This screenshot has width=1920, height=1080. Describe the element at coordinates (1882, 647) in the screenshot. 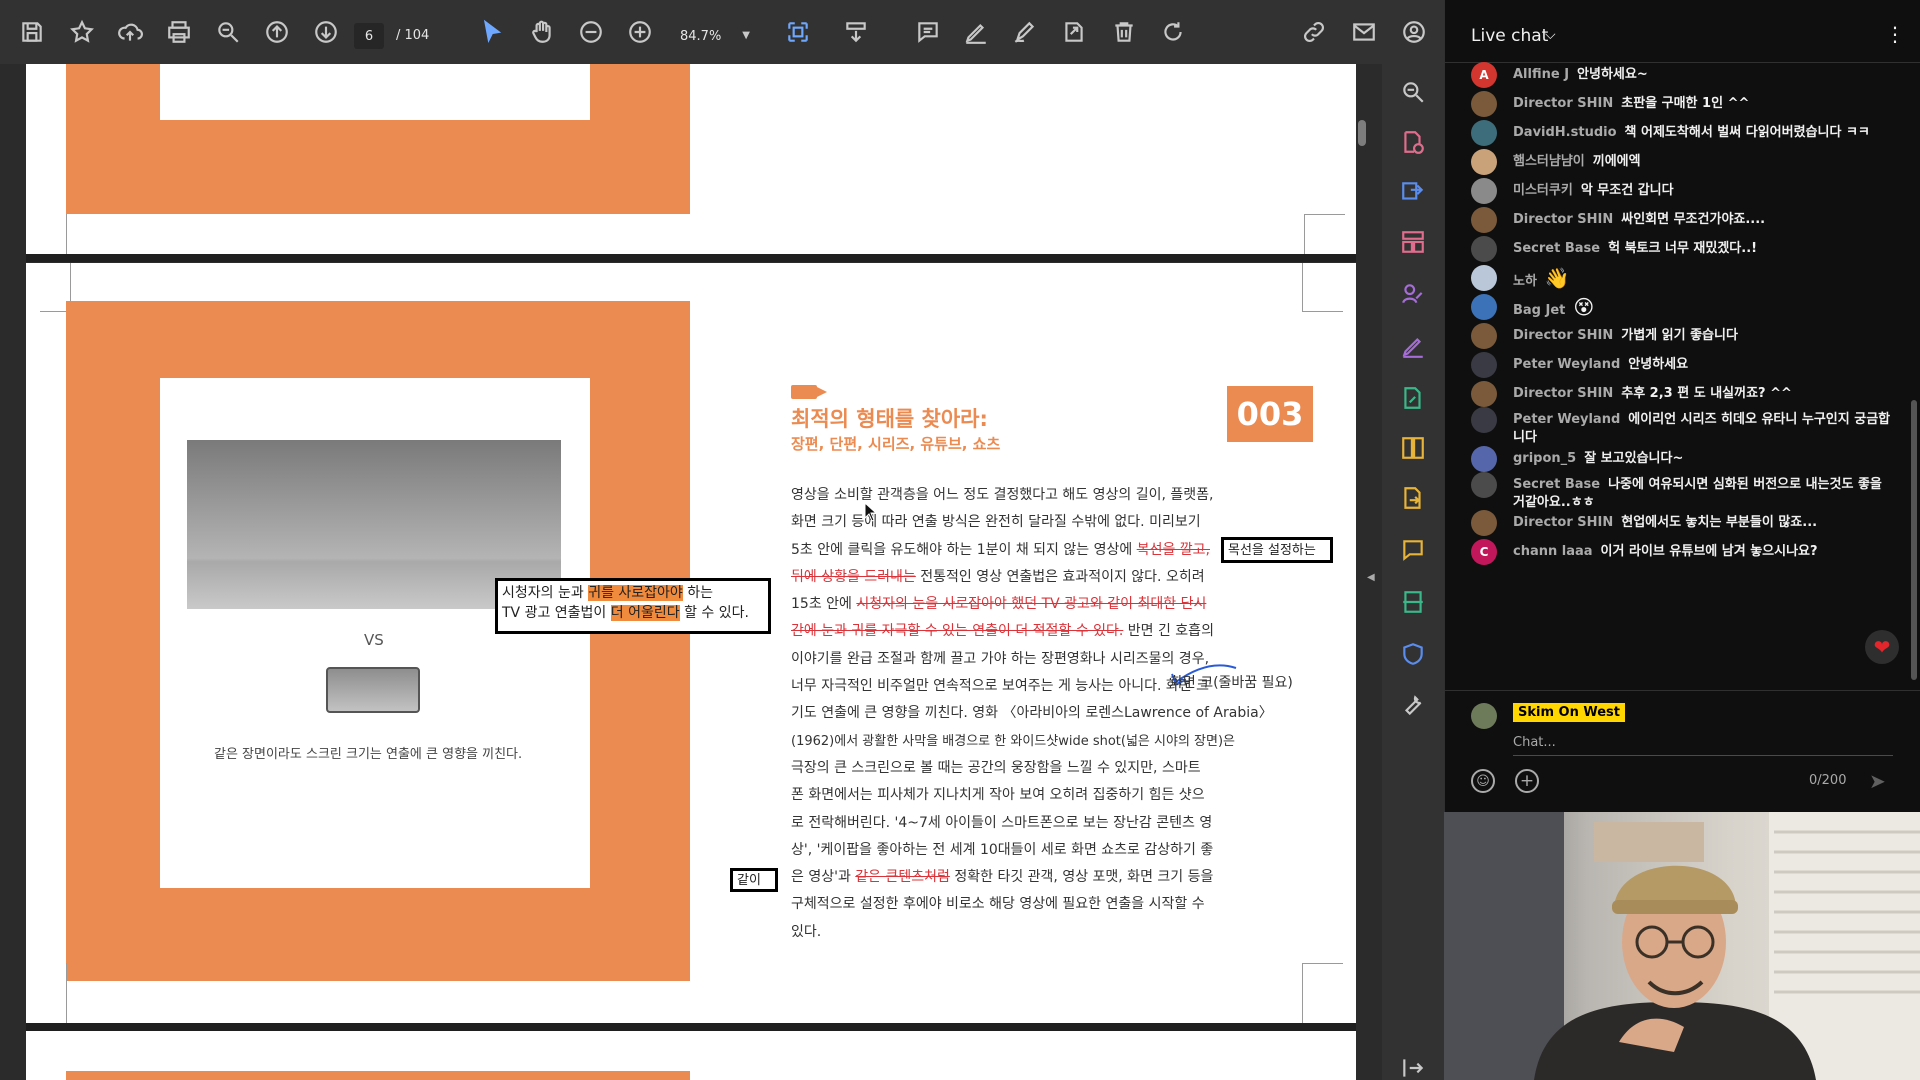

I see `heart-reaction-button: ❤` at that location.